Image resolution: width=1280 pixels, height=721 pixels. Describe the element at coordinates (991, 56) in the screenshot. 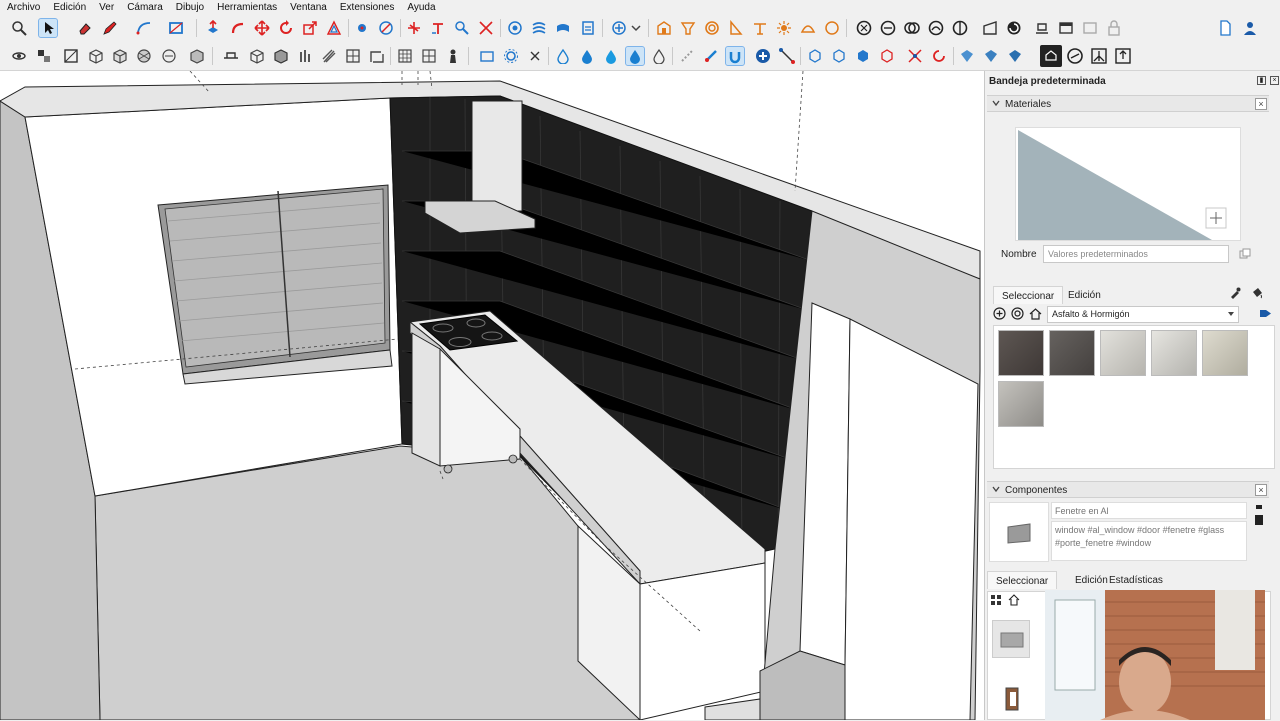

I see `grid-2-icon` at that location.